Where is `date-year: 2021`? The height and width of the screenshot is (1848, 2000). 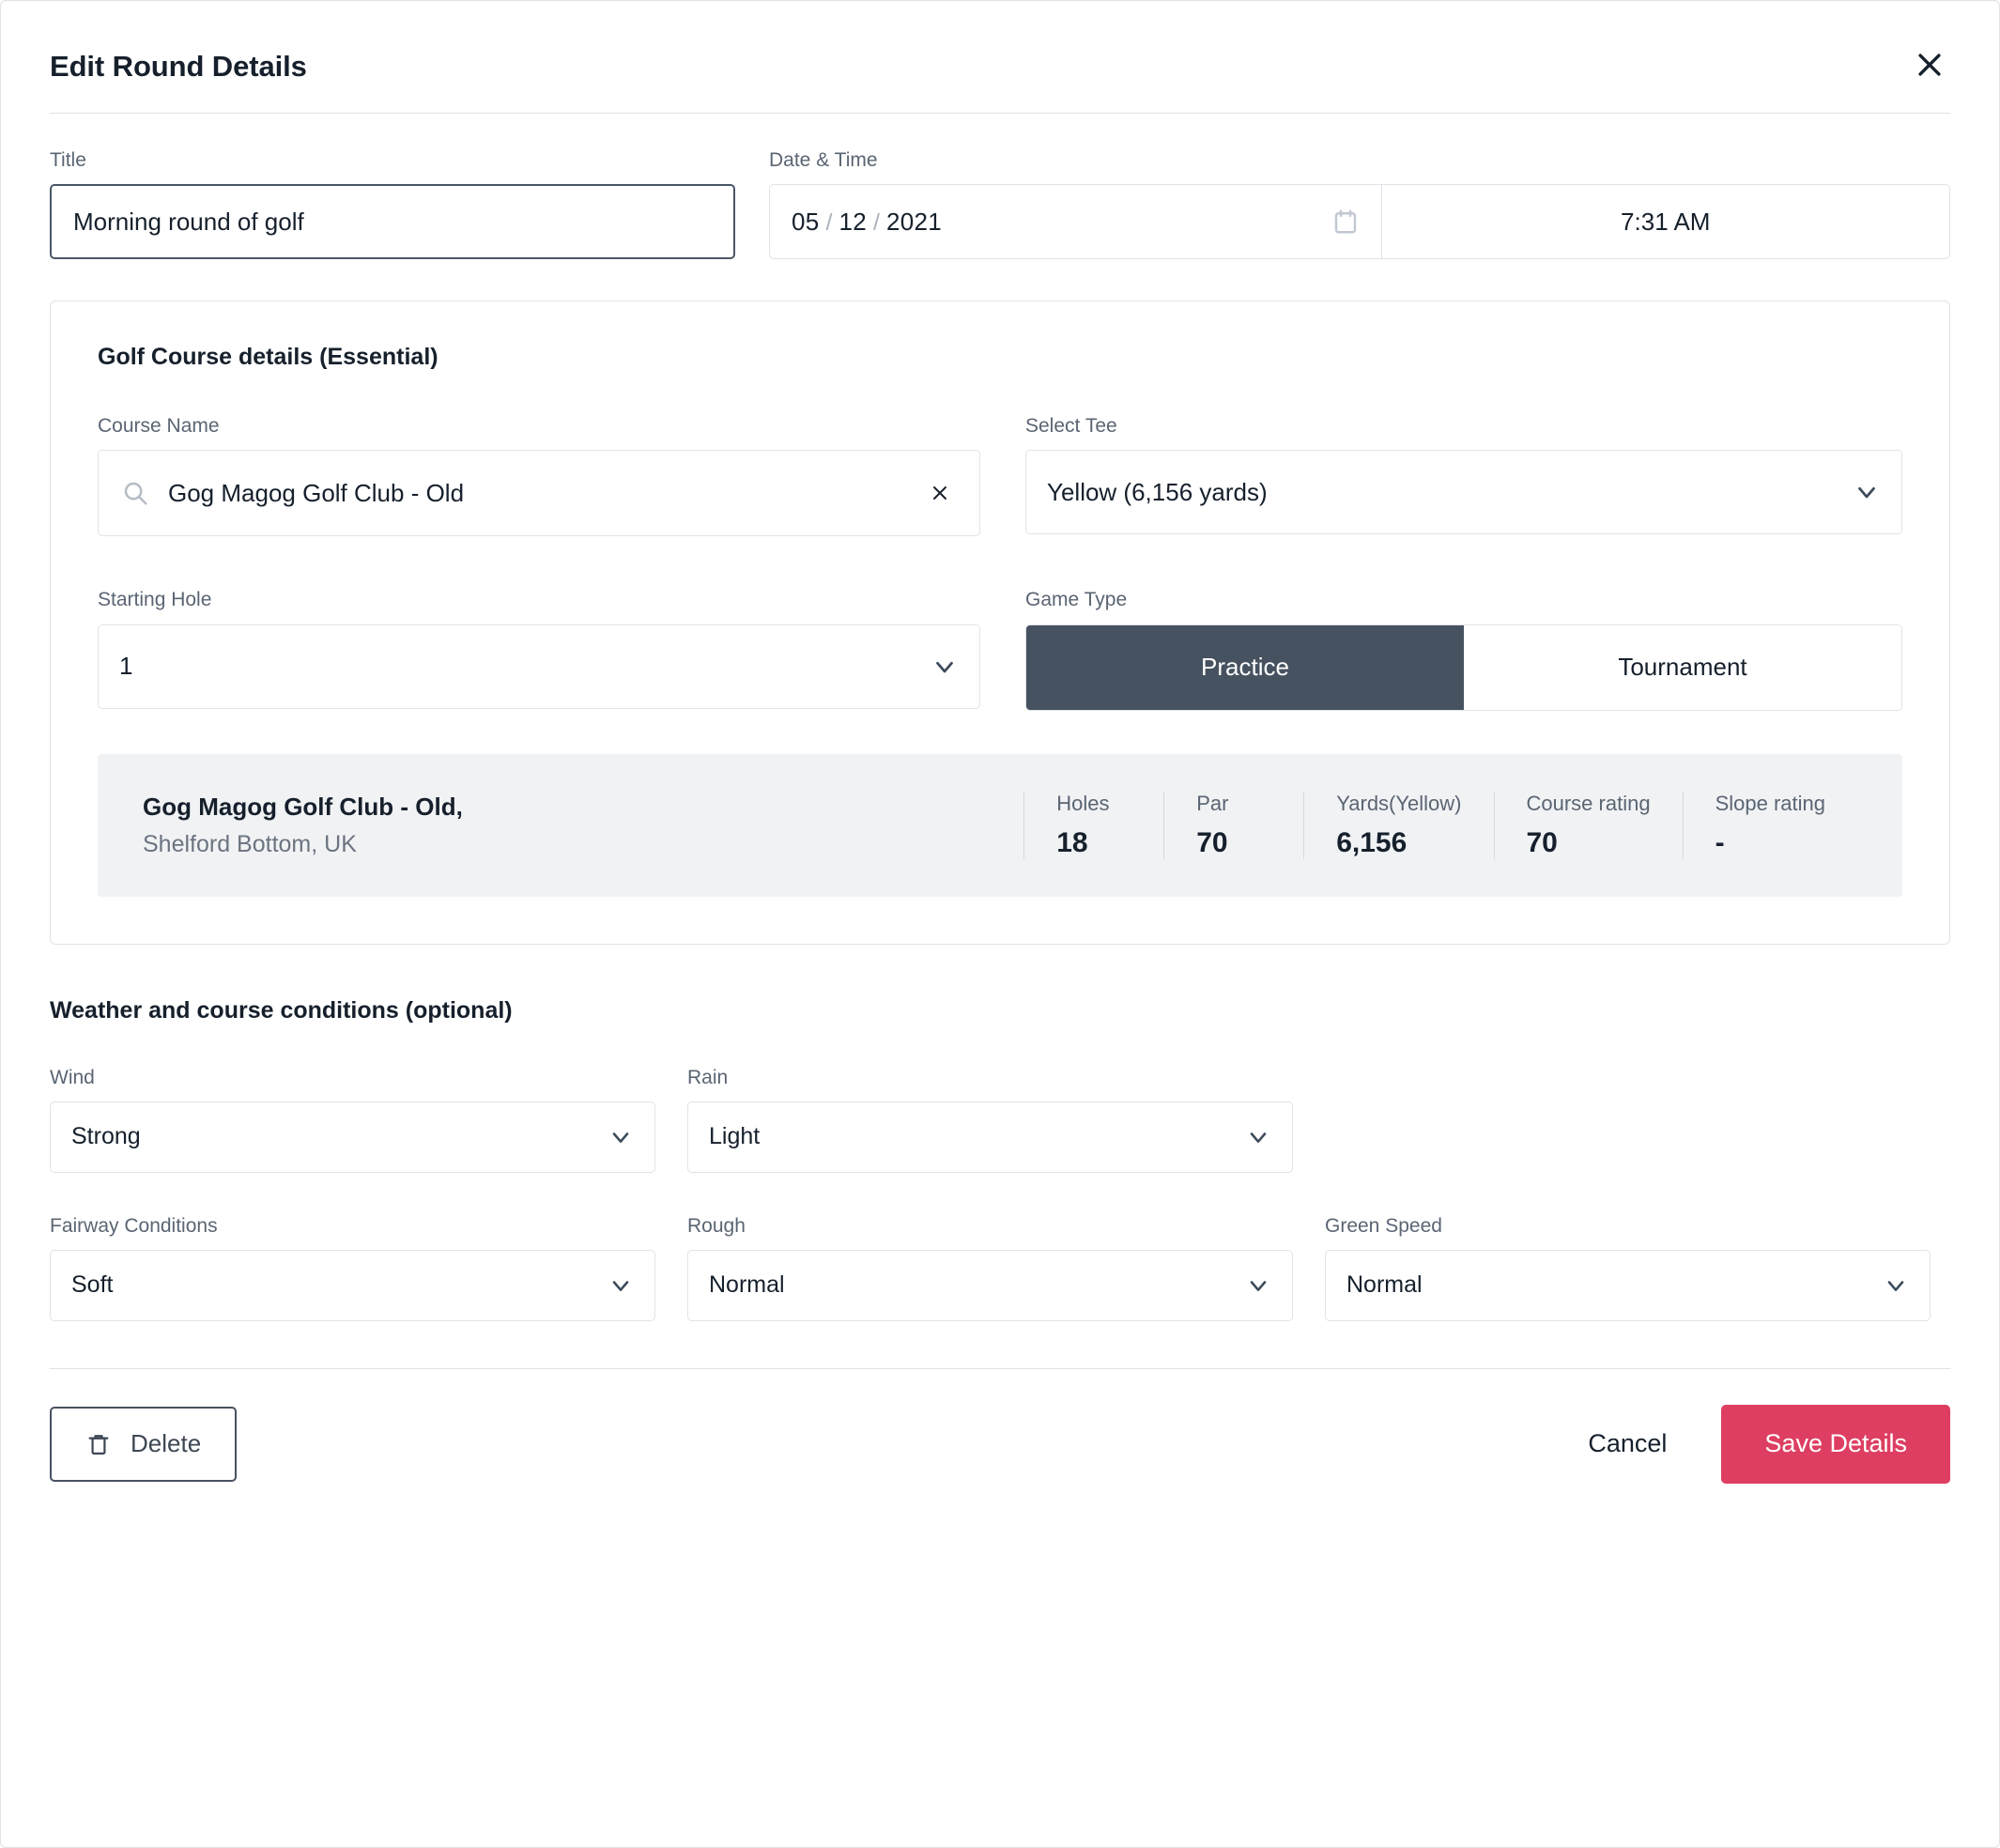
date-year: 2021 is located at coordinates (914, 222).